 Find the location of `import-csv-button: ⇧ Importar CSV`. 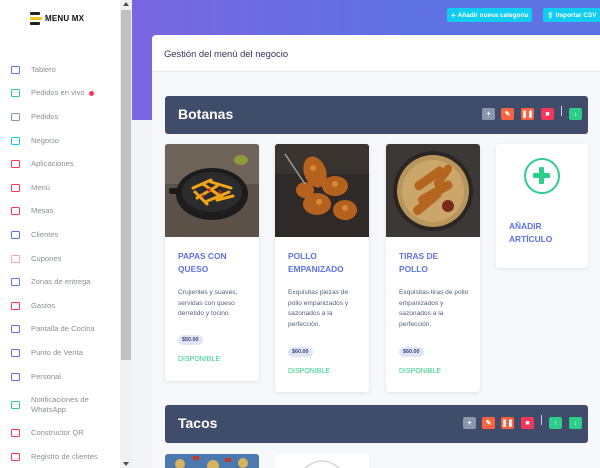

import-csv-button: ⇧ Importar CSV is located at coordinates (571, 15).